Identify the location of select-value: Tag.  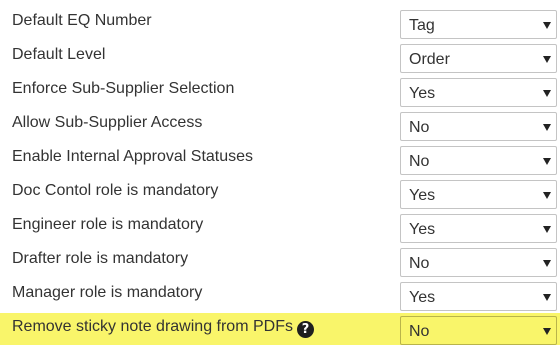
(422, 25).